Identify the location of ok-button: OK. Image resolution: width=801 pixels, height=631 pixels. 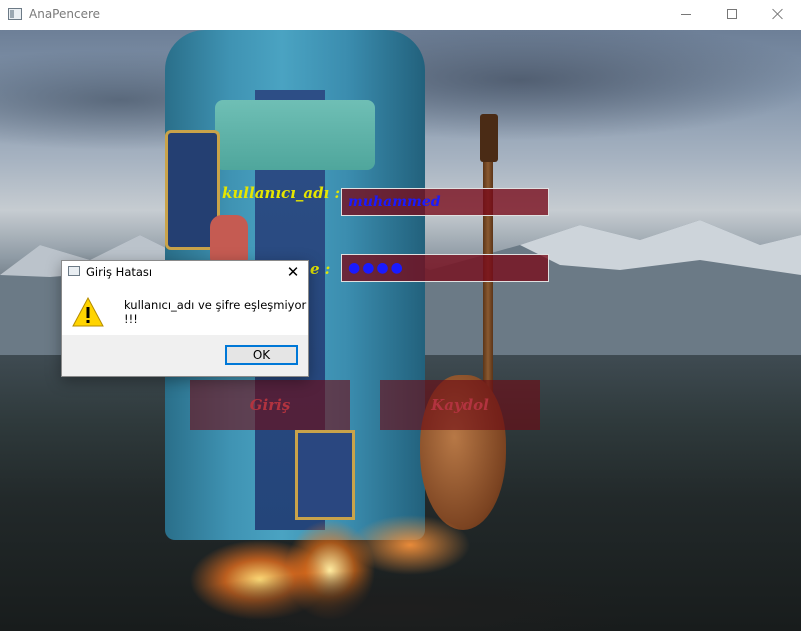
(261, 355).